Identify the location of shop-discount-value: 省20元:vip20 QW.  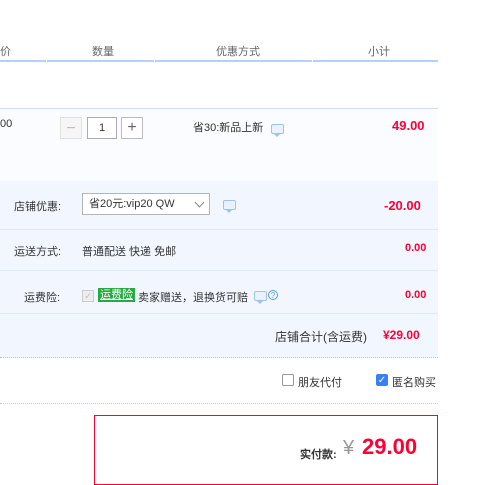
(132, 204).